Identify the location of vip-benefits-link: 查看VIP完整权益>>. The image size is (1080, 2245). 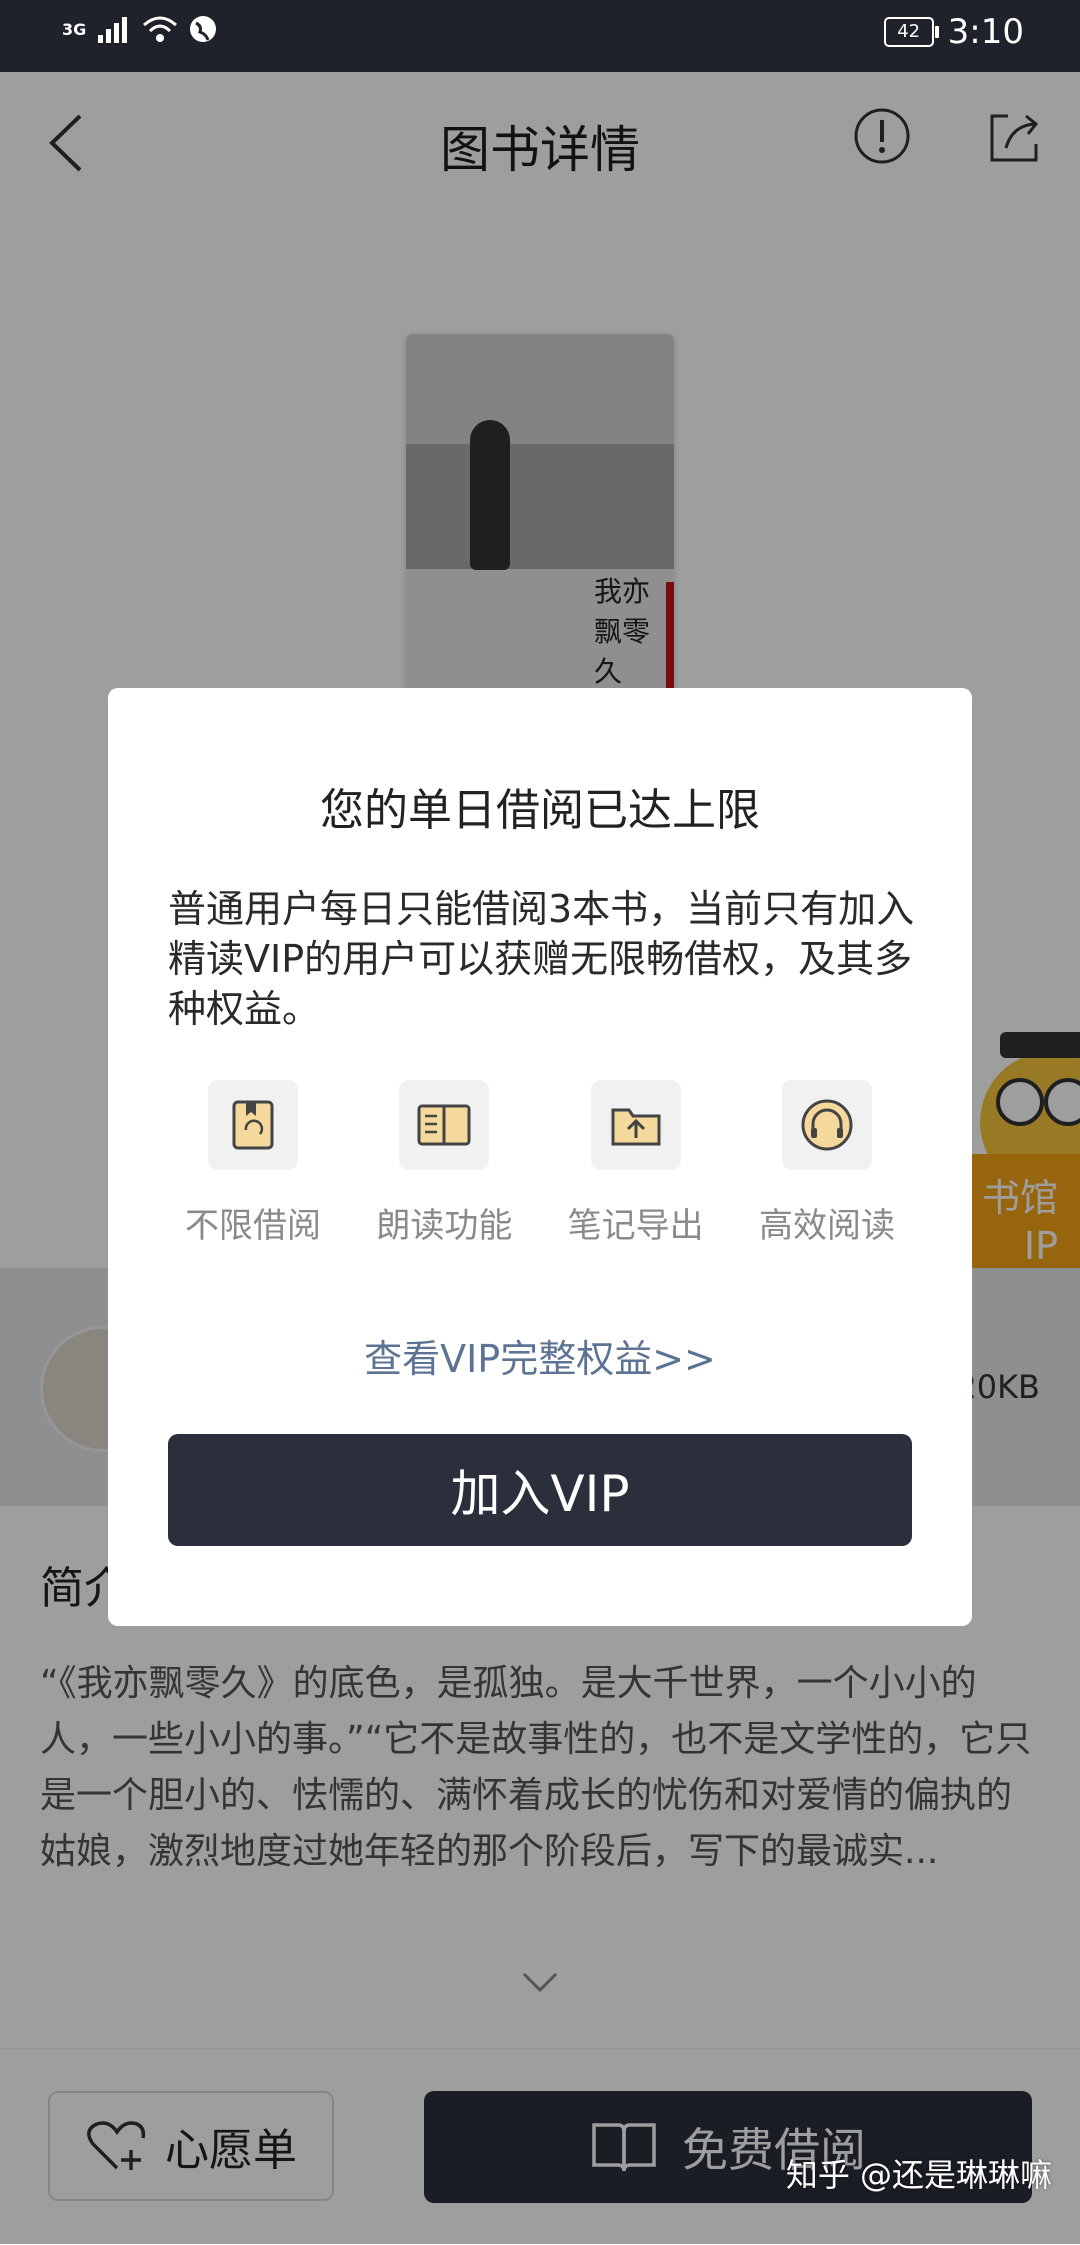
(540, 1355).